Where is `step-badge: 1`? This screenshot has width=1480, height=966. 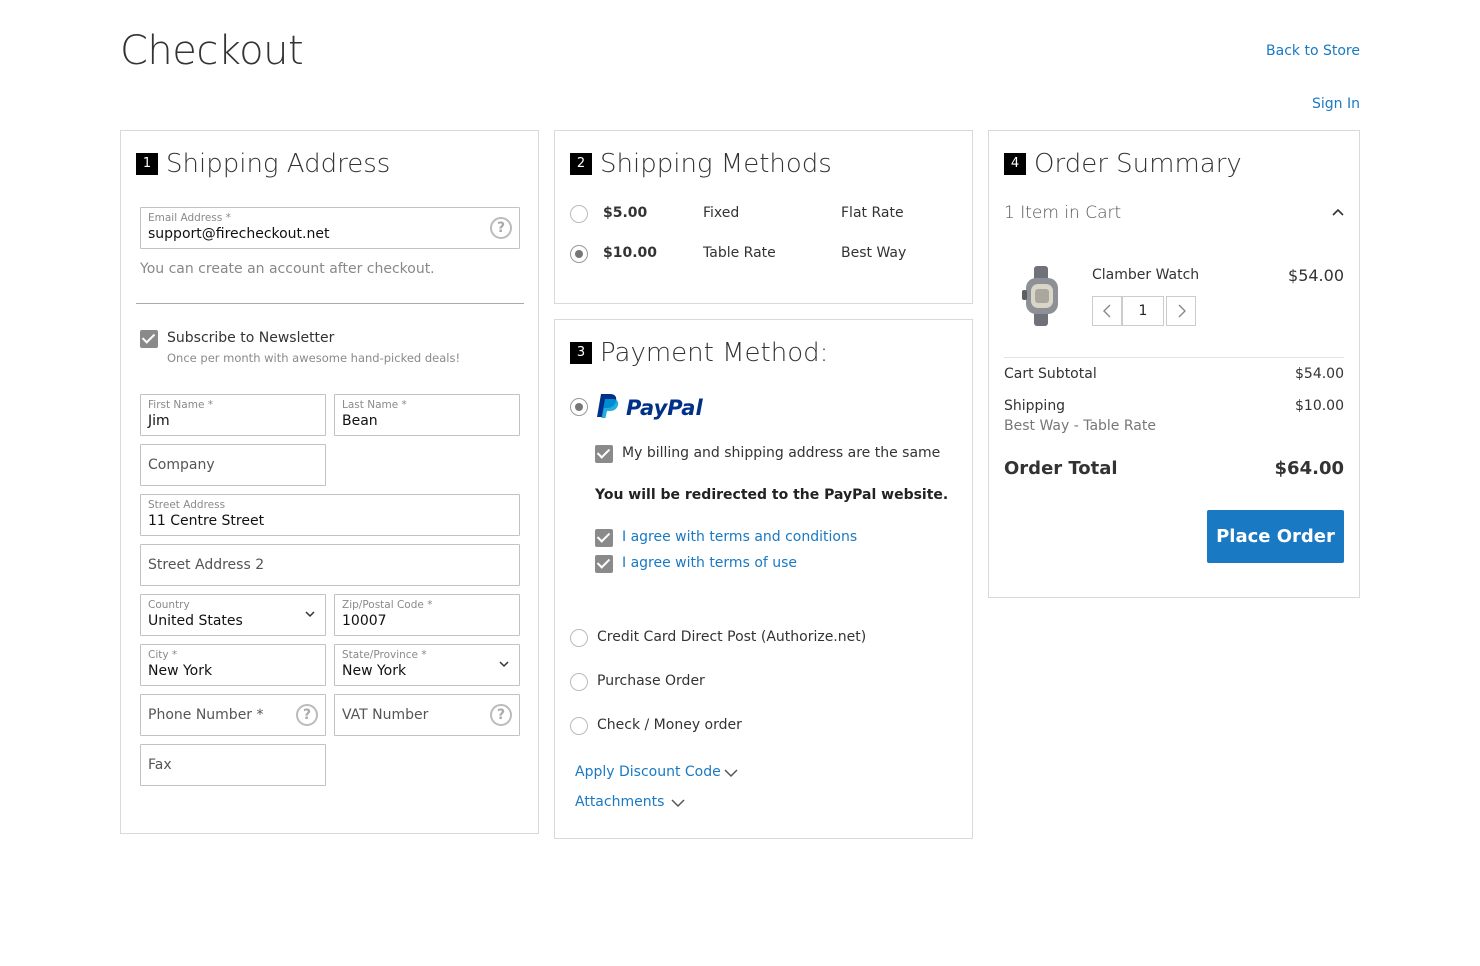
step-badge: 1 is located at coordinates (147, 164).